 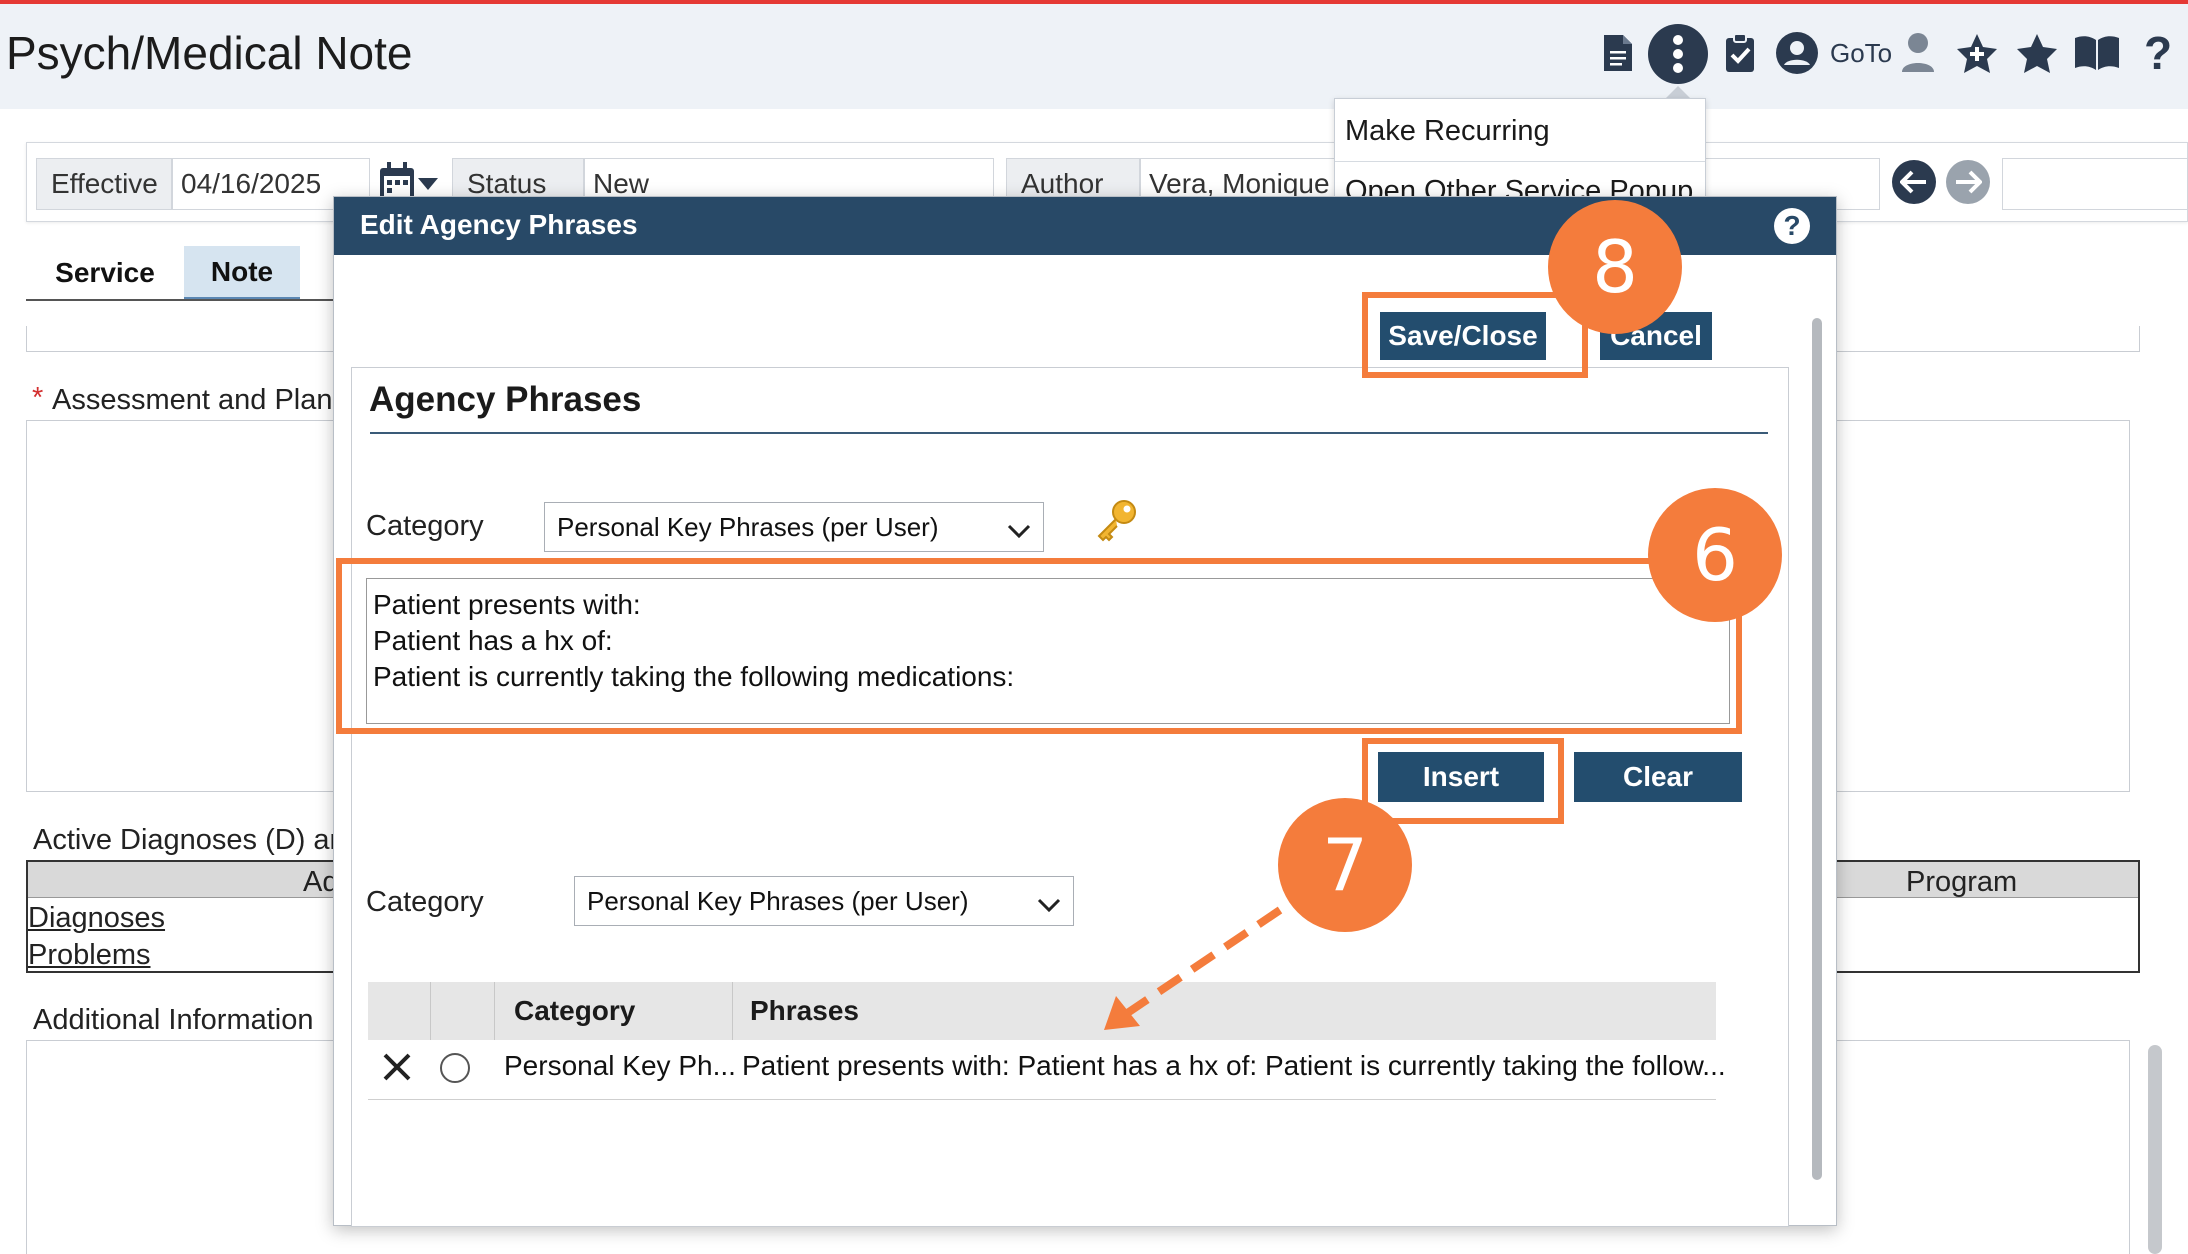 I want to click on step-7-arrow, so click(x=1193, y=968).